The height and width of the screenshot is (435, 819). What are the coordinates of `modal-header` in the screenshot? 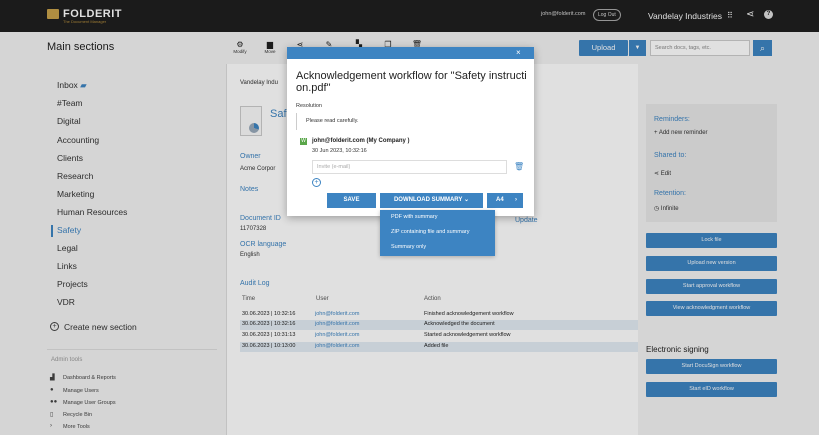 It's located at (410, 53).